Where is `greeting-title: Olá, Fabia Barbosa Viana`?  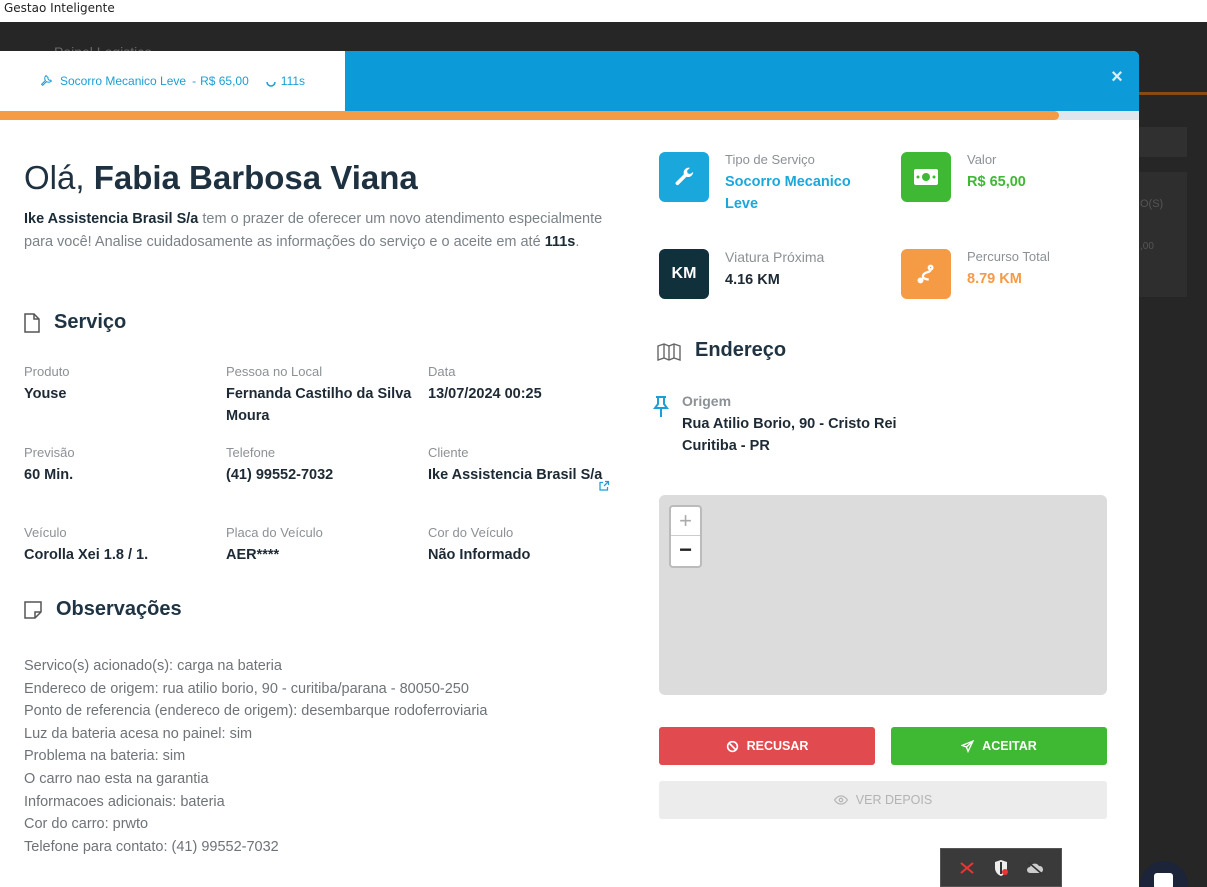 greeting-title: Olá, Fabia Barbosa Viana is located at coordinates (221, 178).